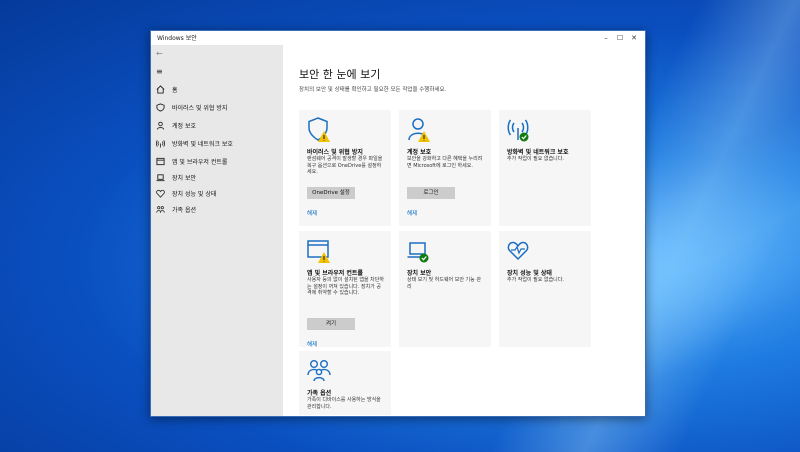 The width and height of the screenshot is (800, 452). Describe the element at coordinates (418, 252) in the screenshot. I see `laptop-ok-icon` at that location.